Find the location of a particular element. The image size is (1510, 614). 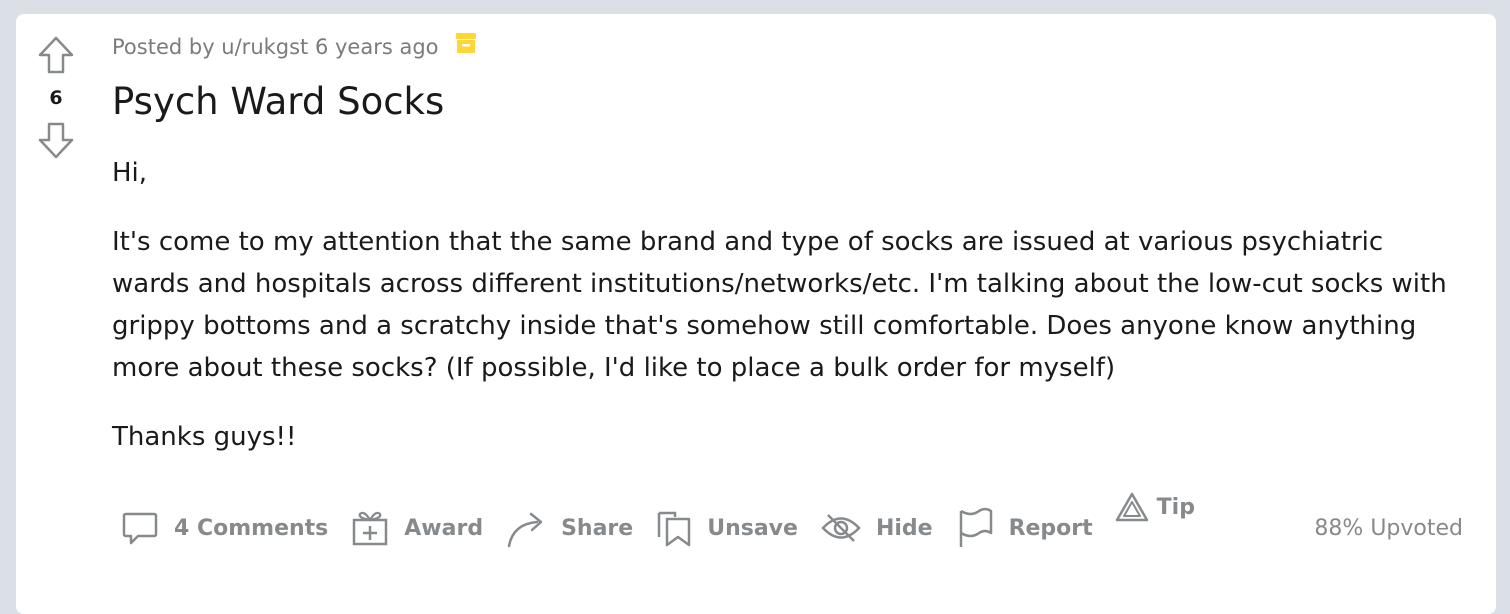

report-button: Report is located at coordinates (1031, 528).